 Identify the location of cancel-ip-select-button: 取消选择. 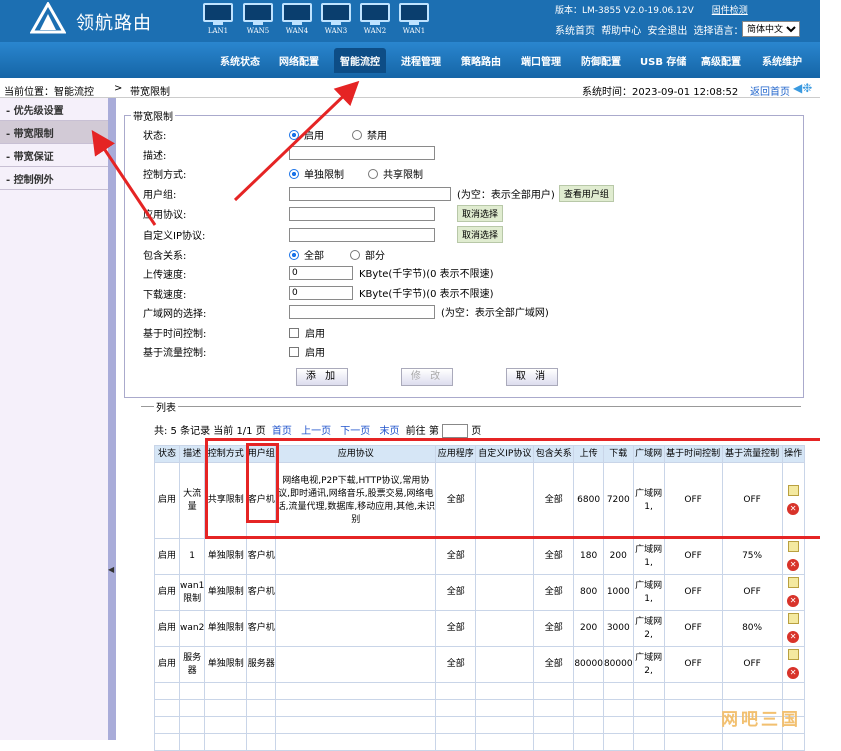
(480, 234).